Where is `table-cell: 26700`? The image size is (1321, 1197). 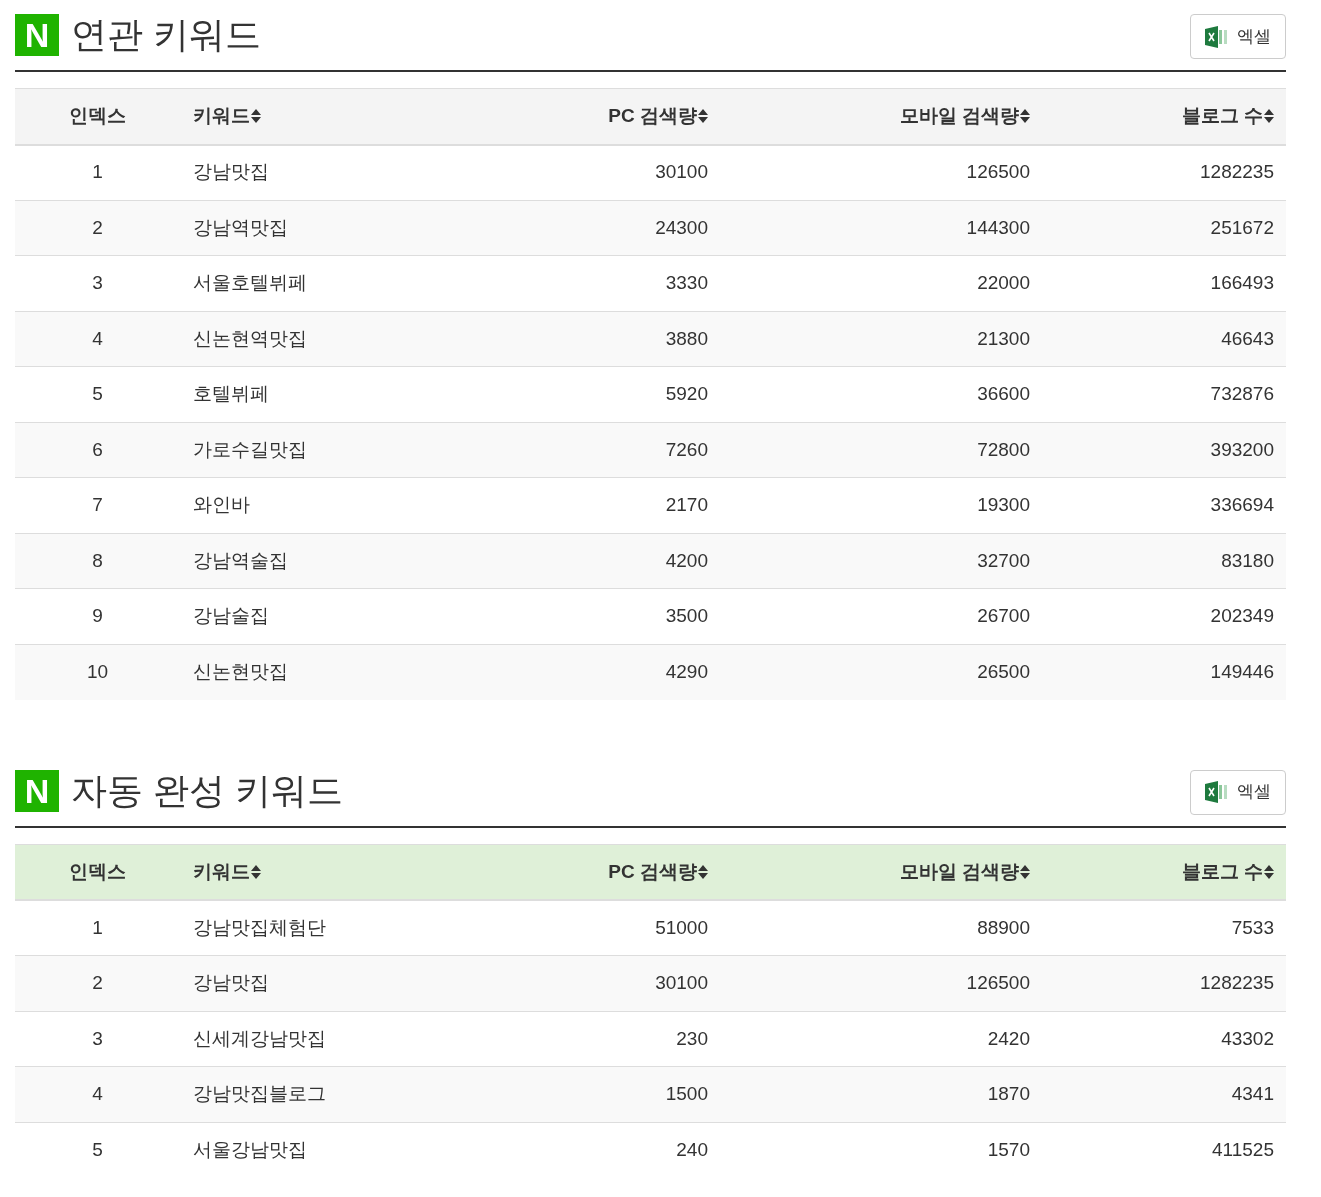 table-cell: 26700 is located at coordinates (1003, 615).